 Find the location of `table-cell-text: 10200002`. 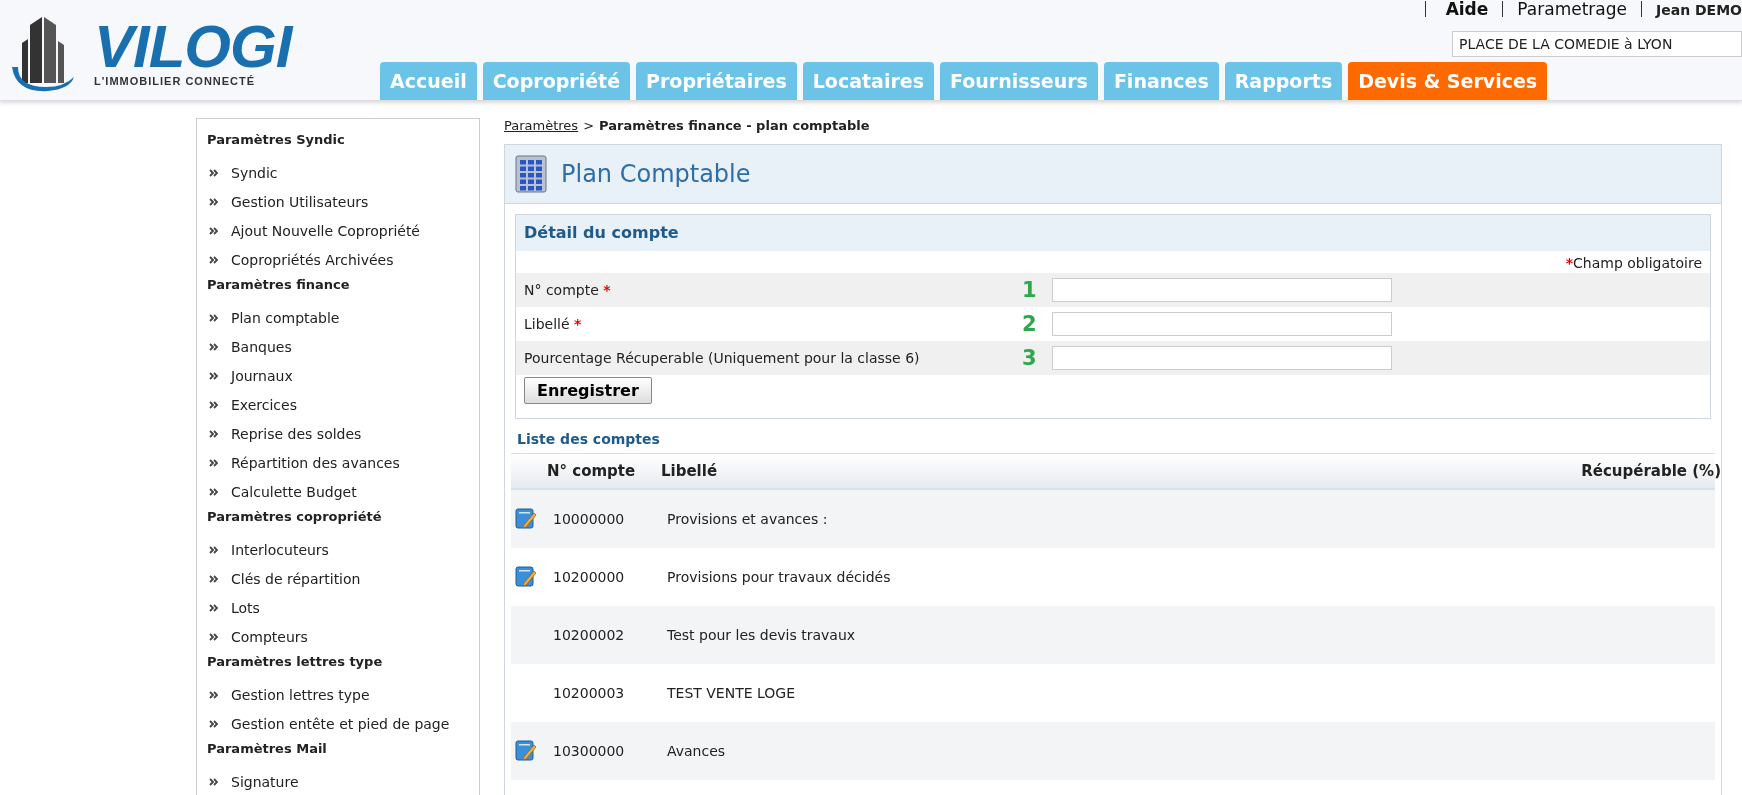

table-cell-text: 10200002 is located at coordinates (589, 635).